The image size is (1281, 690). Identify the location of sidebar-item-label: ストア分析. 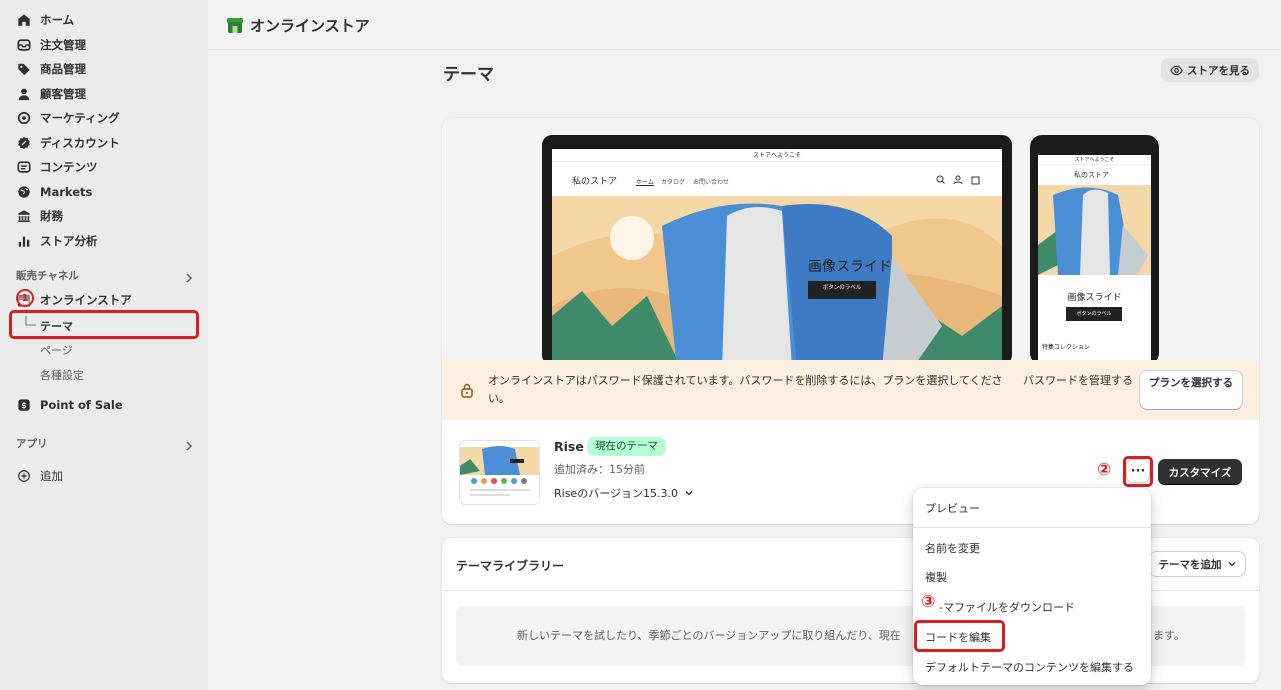
(69, 241).